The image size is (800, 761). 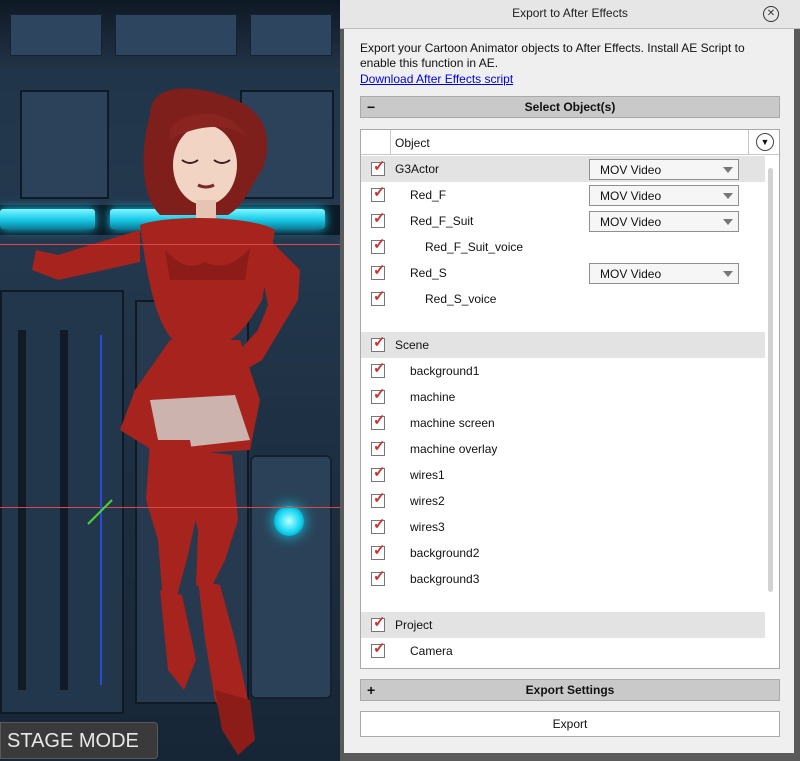 What do you see at coordinates (563, 625) in the screenshot?
I see `group-row: ✓ Project` at bounding box center [563, 625].